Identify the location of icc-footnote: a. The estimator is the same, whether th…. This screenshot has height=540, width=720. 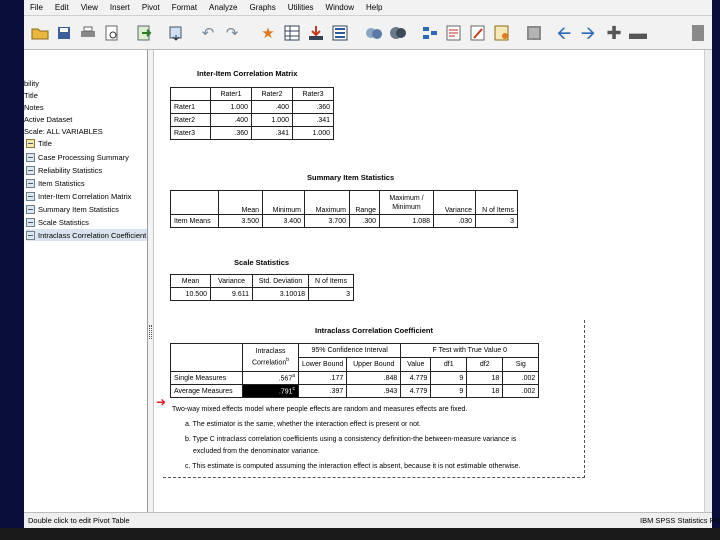
(303, 424).